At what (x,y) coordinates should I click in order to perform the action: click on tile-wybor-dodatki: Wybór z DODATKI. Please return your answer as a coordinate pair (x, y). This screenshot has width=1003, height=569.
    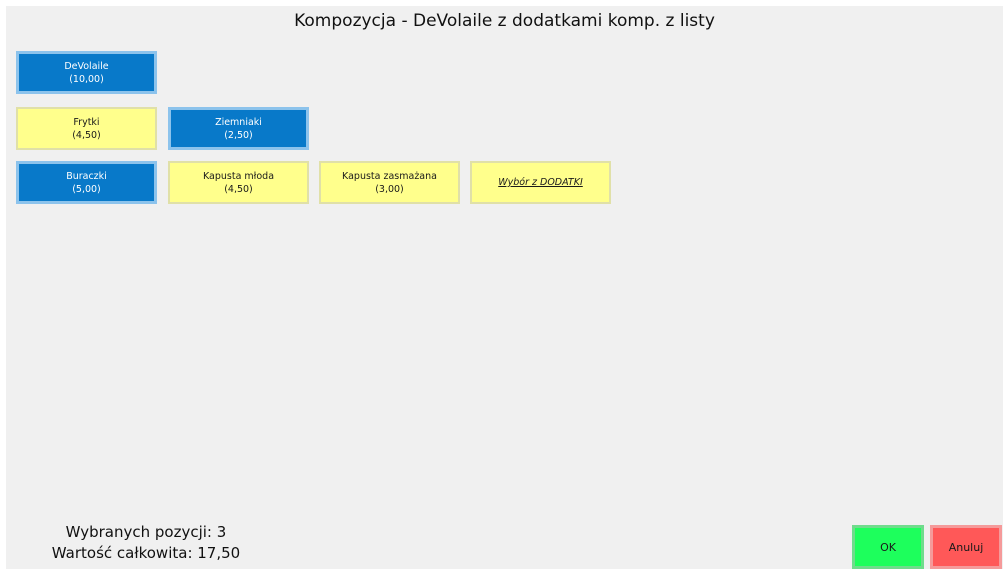
    Looking at the image, I should click on (540, 182).